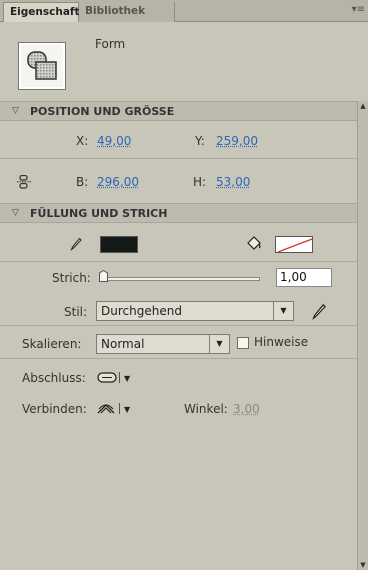 Image resolution: width=368 pixels, height=570 pixels. I want to click on y-value-field: 259,00, so click(237, 141).